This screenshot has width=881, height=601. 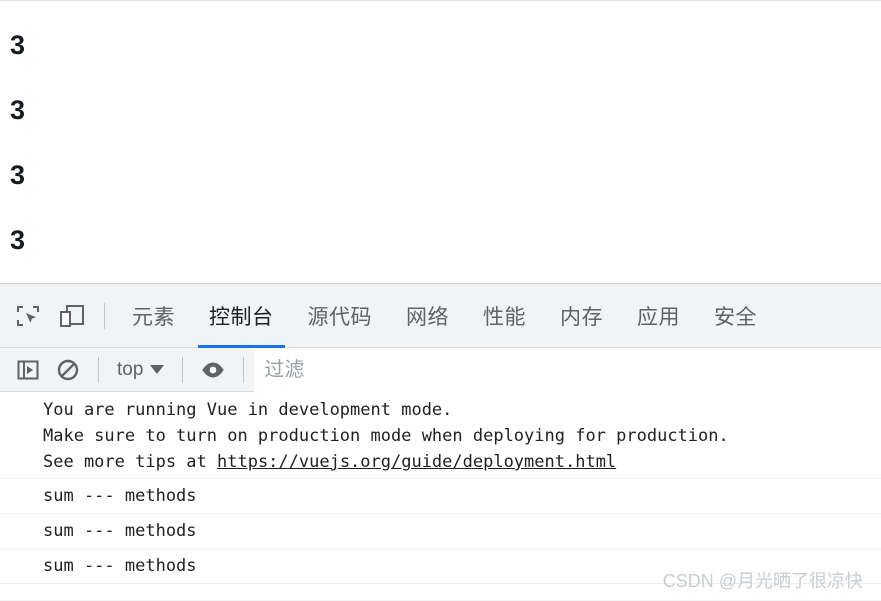 I want to click on tab-label: 性能, so click(x=504, y=317).